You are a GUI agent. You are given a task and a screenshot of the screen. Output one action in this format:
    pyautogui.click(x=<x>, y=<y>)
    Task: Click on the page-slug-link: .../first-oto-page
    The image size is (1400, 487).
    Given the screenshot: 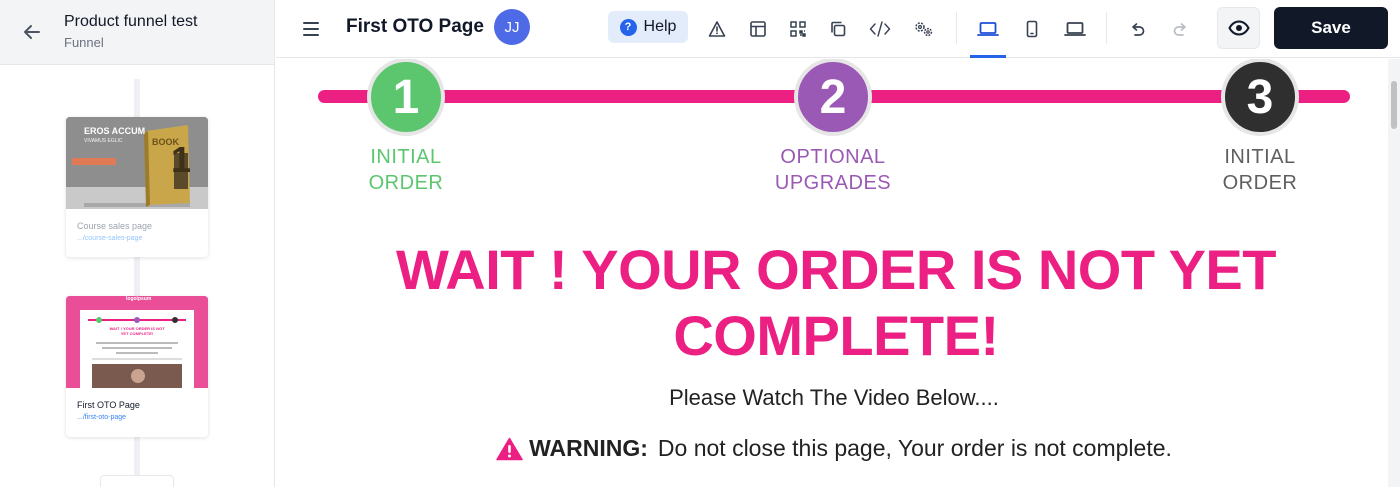 What is the action you would take?
    pyautogui.click(x=137, y=417)
    